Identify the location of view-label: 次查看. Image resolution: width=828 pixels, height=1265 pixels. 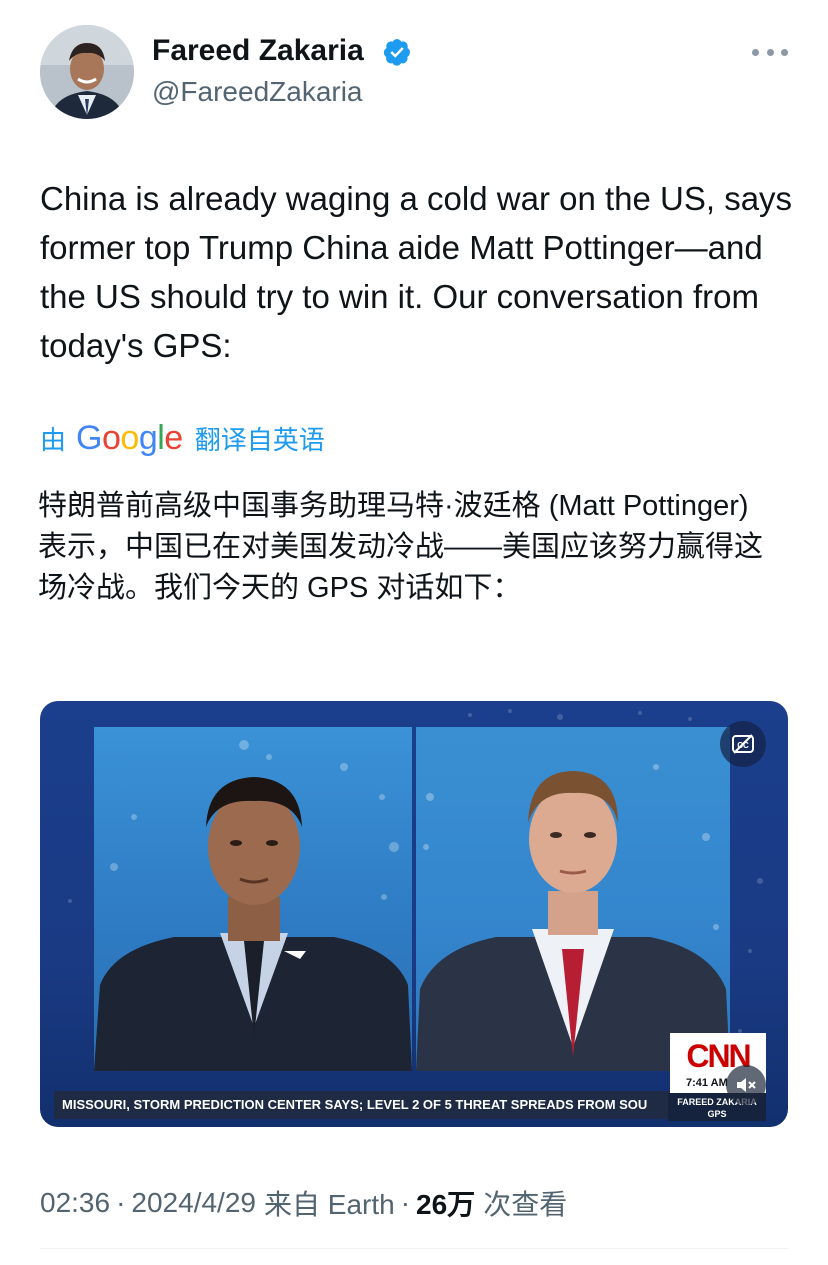
(525, 1204).